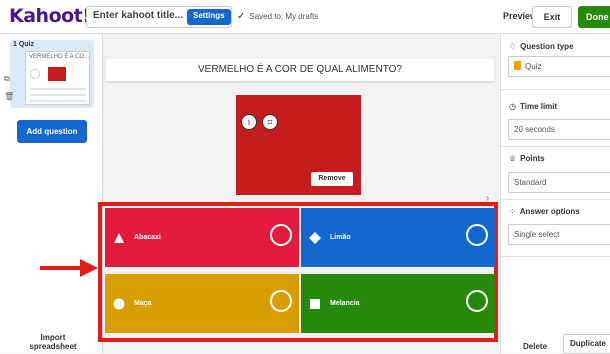 Image resolution: width=610 pixels, height=354 pixels. What do you see at coordinates (517, 65) in the screenshot?
I see `quiz-icon` at bounding box center [517, 65].